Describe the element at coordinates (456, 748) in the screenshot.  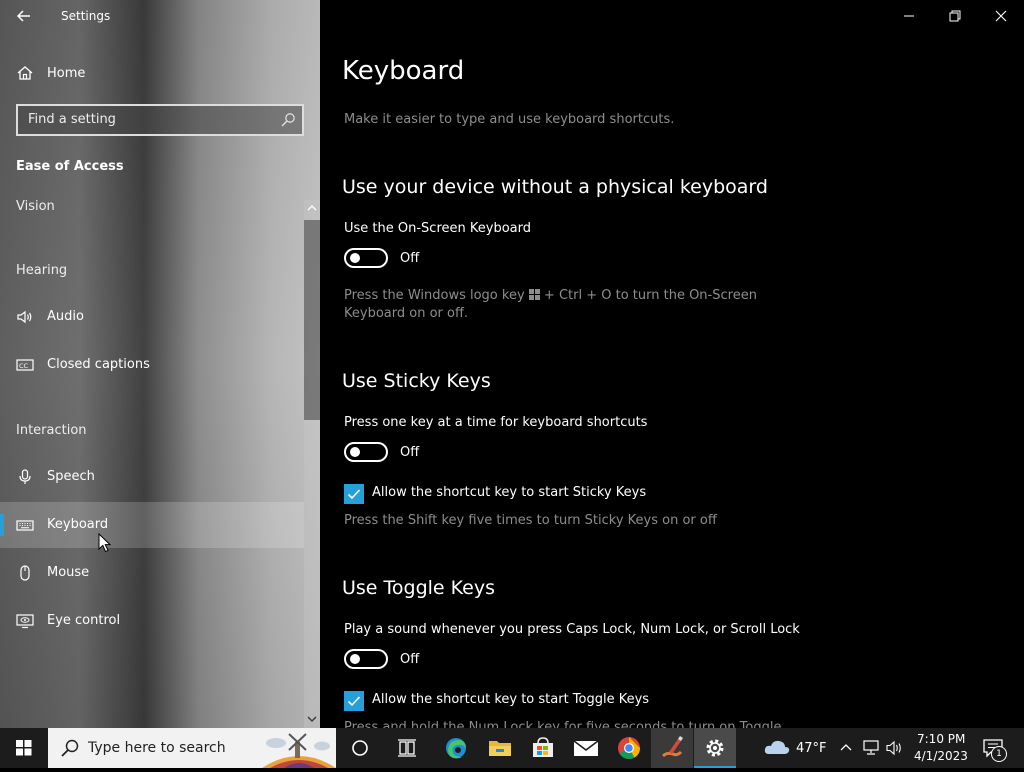
I see `edge-browser-icon` at that location.